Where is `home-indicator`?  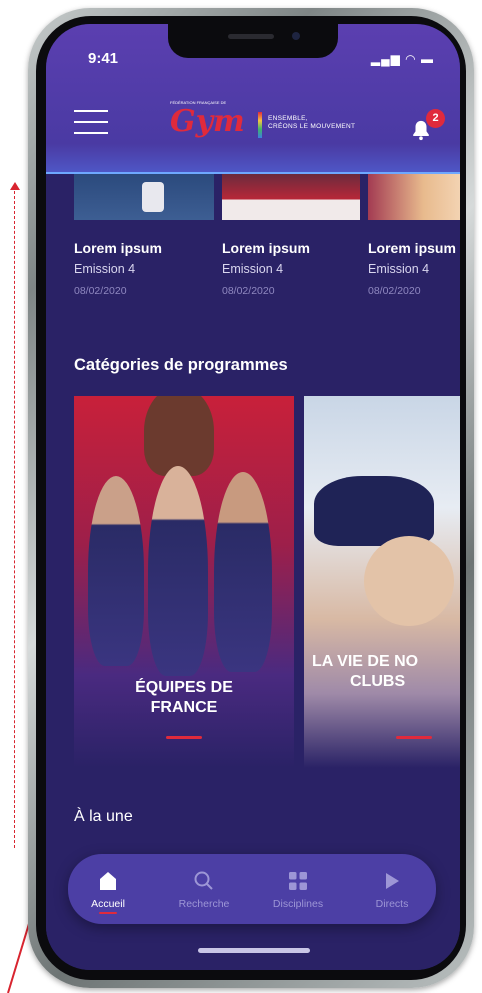
home-indicator is located at coordinates (254, 950).